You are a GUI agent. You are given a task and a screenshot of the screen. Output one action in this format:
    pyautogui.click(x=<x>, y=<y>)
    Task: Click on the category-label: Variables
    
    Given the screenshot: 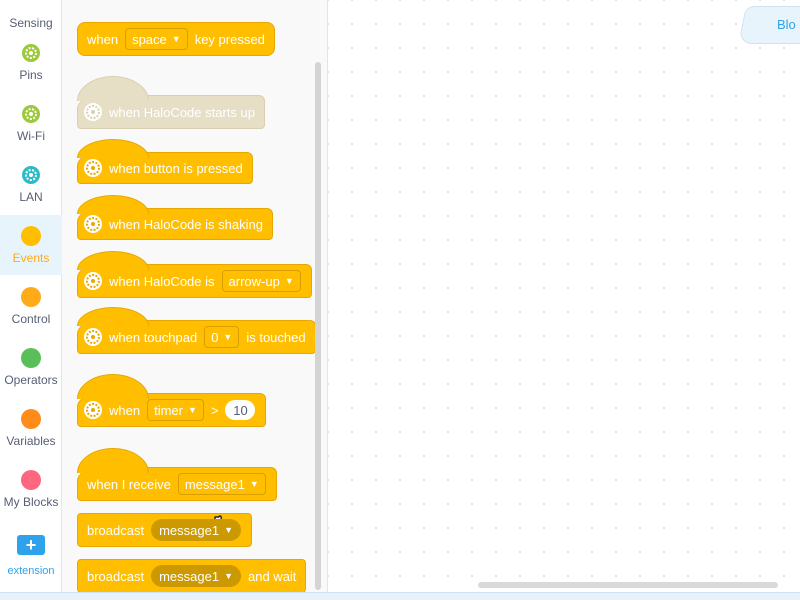 What is the action you would take?
    pyautogui.click(x=31, y=440)
    